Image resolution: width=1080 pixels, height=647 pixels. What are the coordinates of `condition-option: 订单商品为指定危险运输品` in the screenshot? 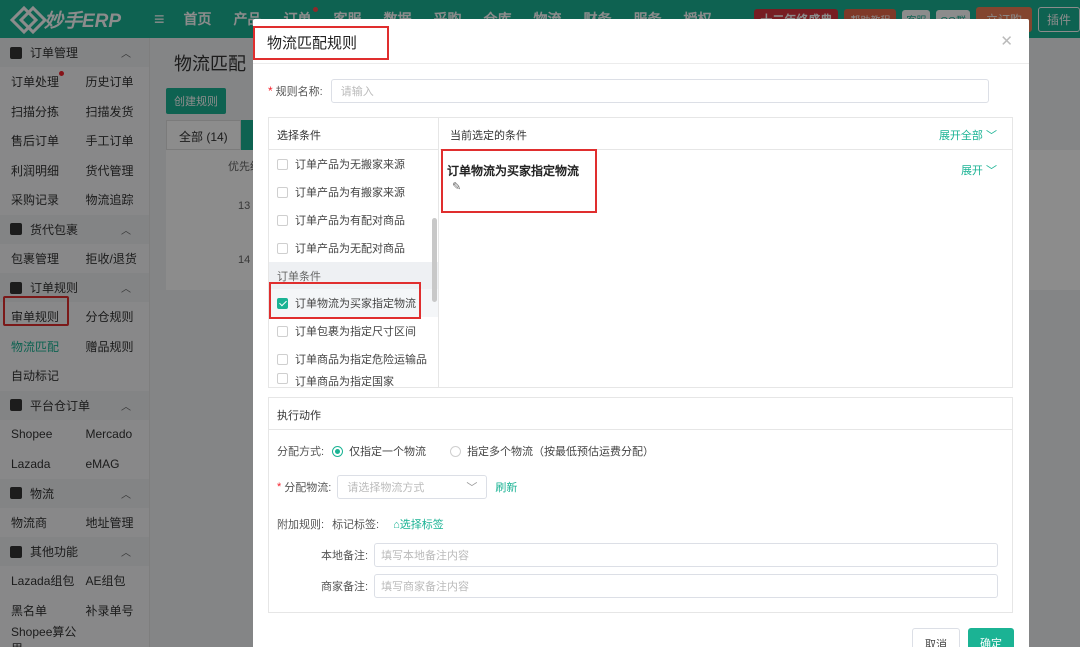 It's located at (353, 359).